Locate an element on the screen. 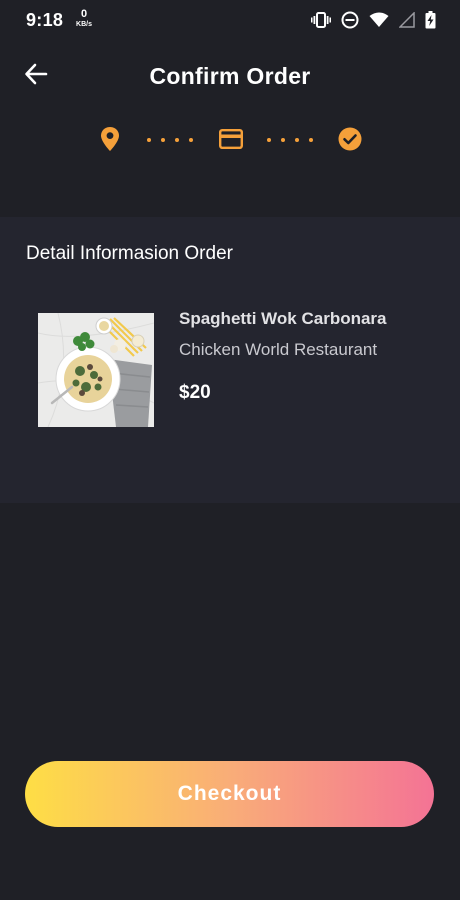  product-price: $20 is located at coordinates (195, 392).